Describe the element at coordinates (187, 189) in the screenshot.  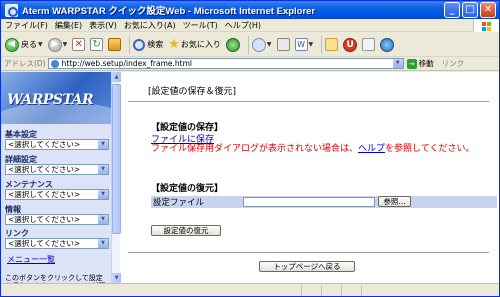
I see `restore-heading: 【設定値の復元】` at that location.